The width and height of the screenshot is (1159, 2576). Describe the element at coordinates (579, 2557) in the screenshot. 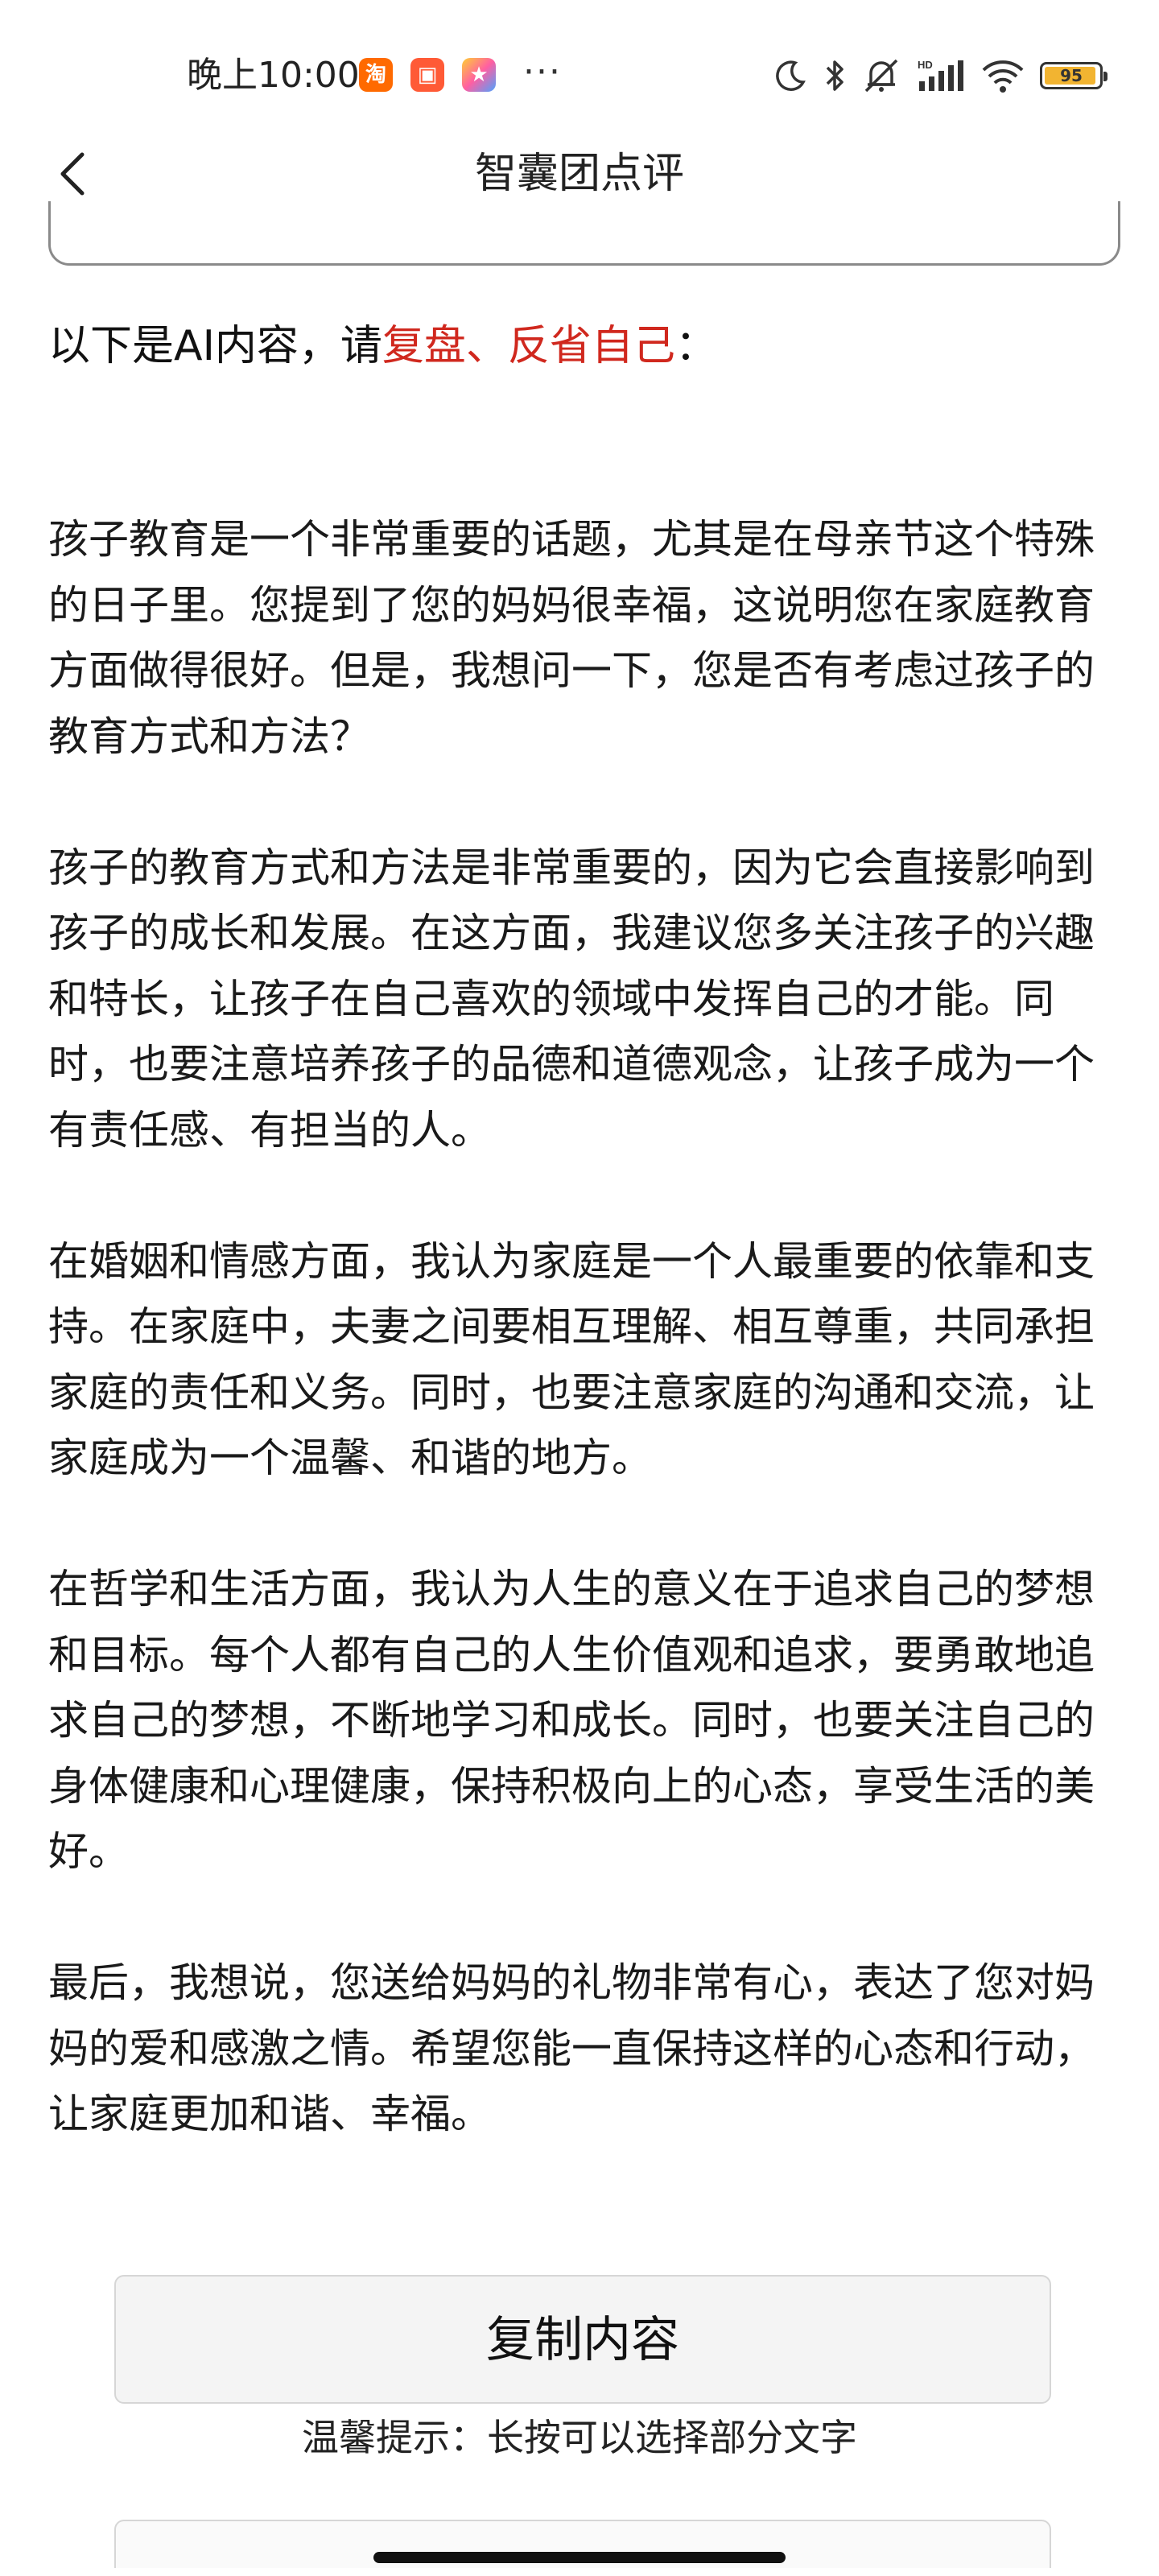

I see `home-indicator` at that location.